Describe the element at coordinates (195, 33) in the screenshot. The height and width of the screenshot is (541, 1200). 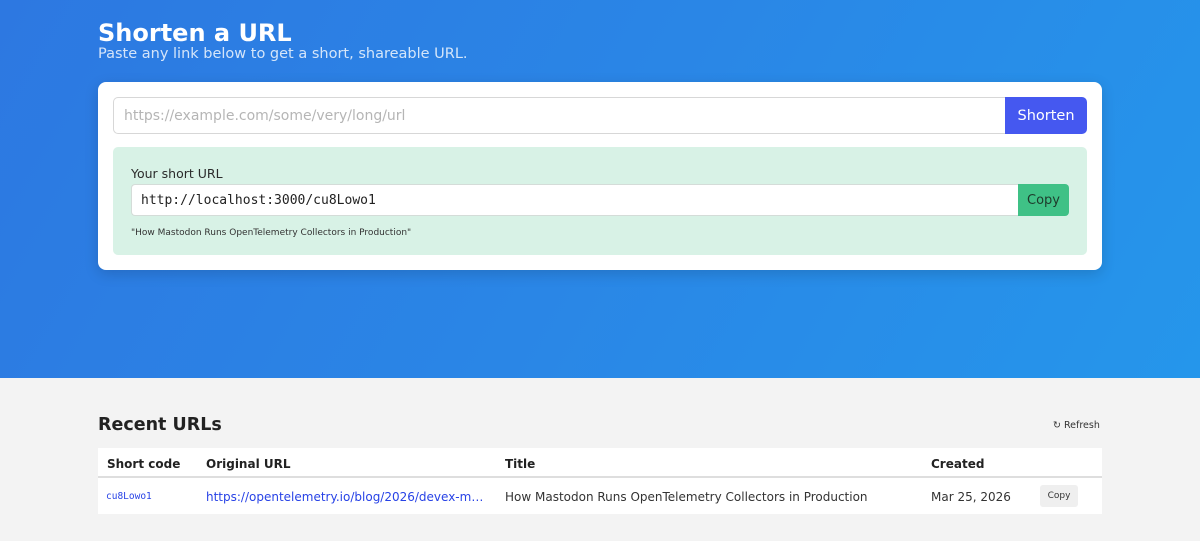
I see `page-title: Shorten a URL` at that location.